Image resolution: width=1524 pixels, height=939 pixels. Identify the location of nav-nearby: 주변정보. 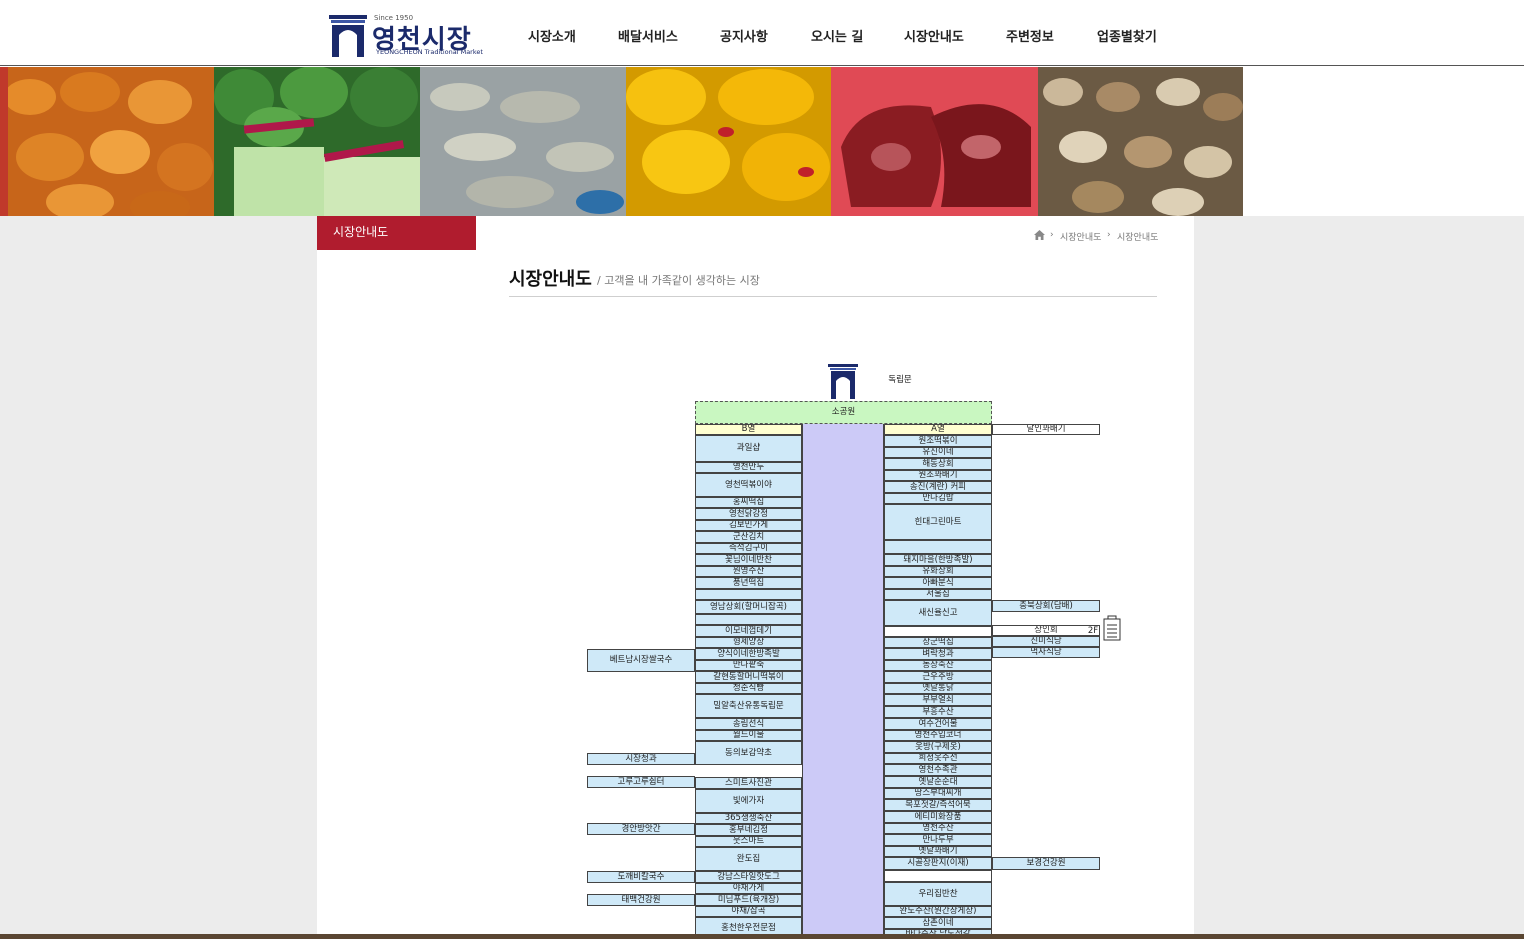
(1030, 35).